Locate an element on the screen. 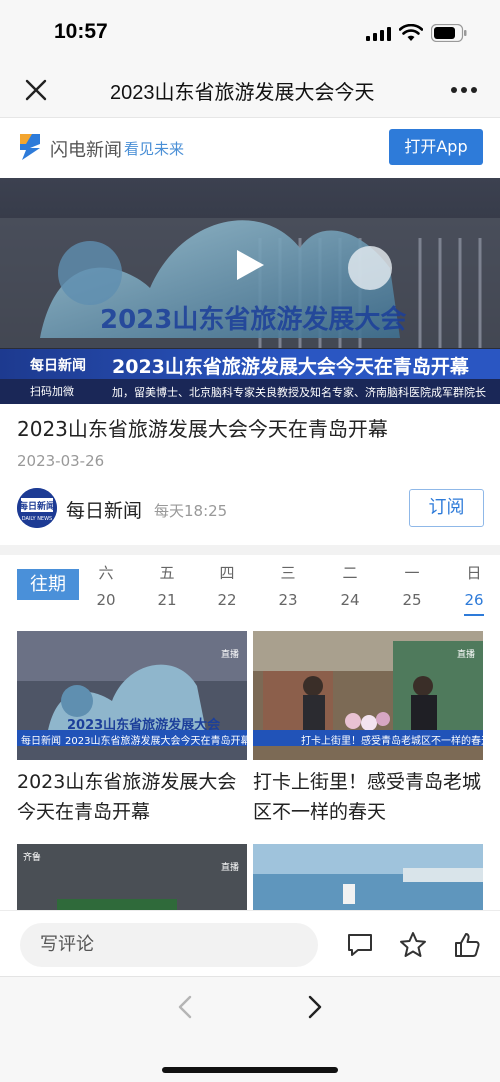 This screenshot has height=1082, width=500. channel-schedule: 每天18:25 is located at coordinates (191, 511).